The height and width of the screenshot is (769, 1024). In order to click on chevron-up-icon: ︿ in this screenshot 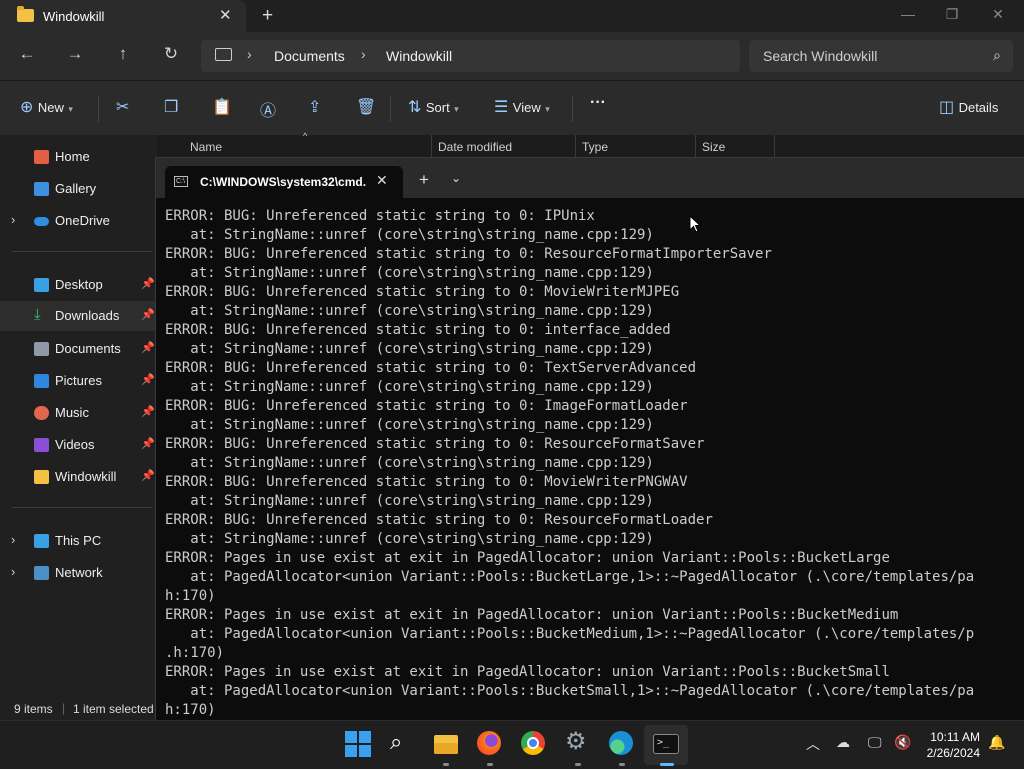, I will do `click(813, 744)`.